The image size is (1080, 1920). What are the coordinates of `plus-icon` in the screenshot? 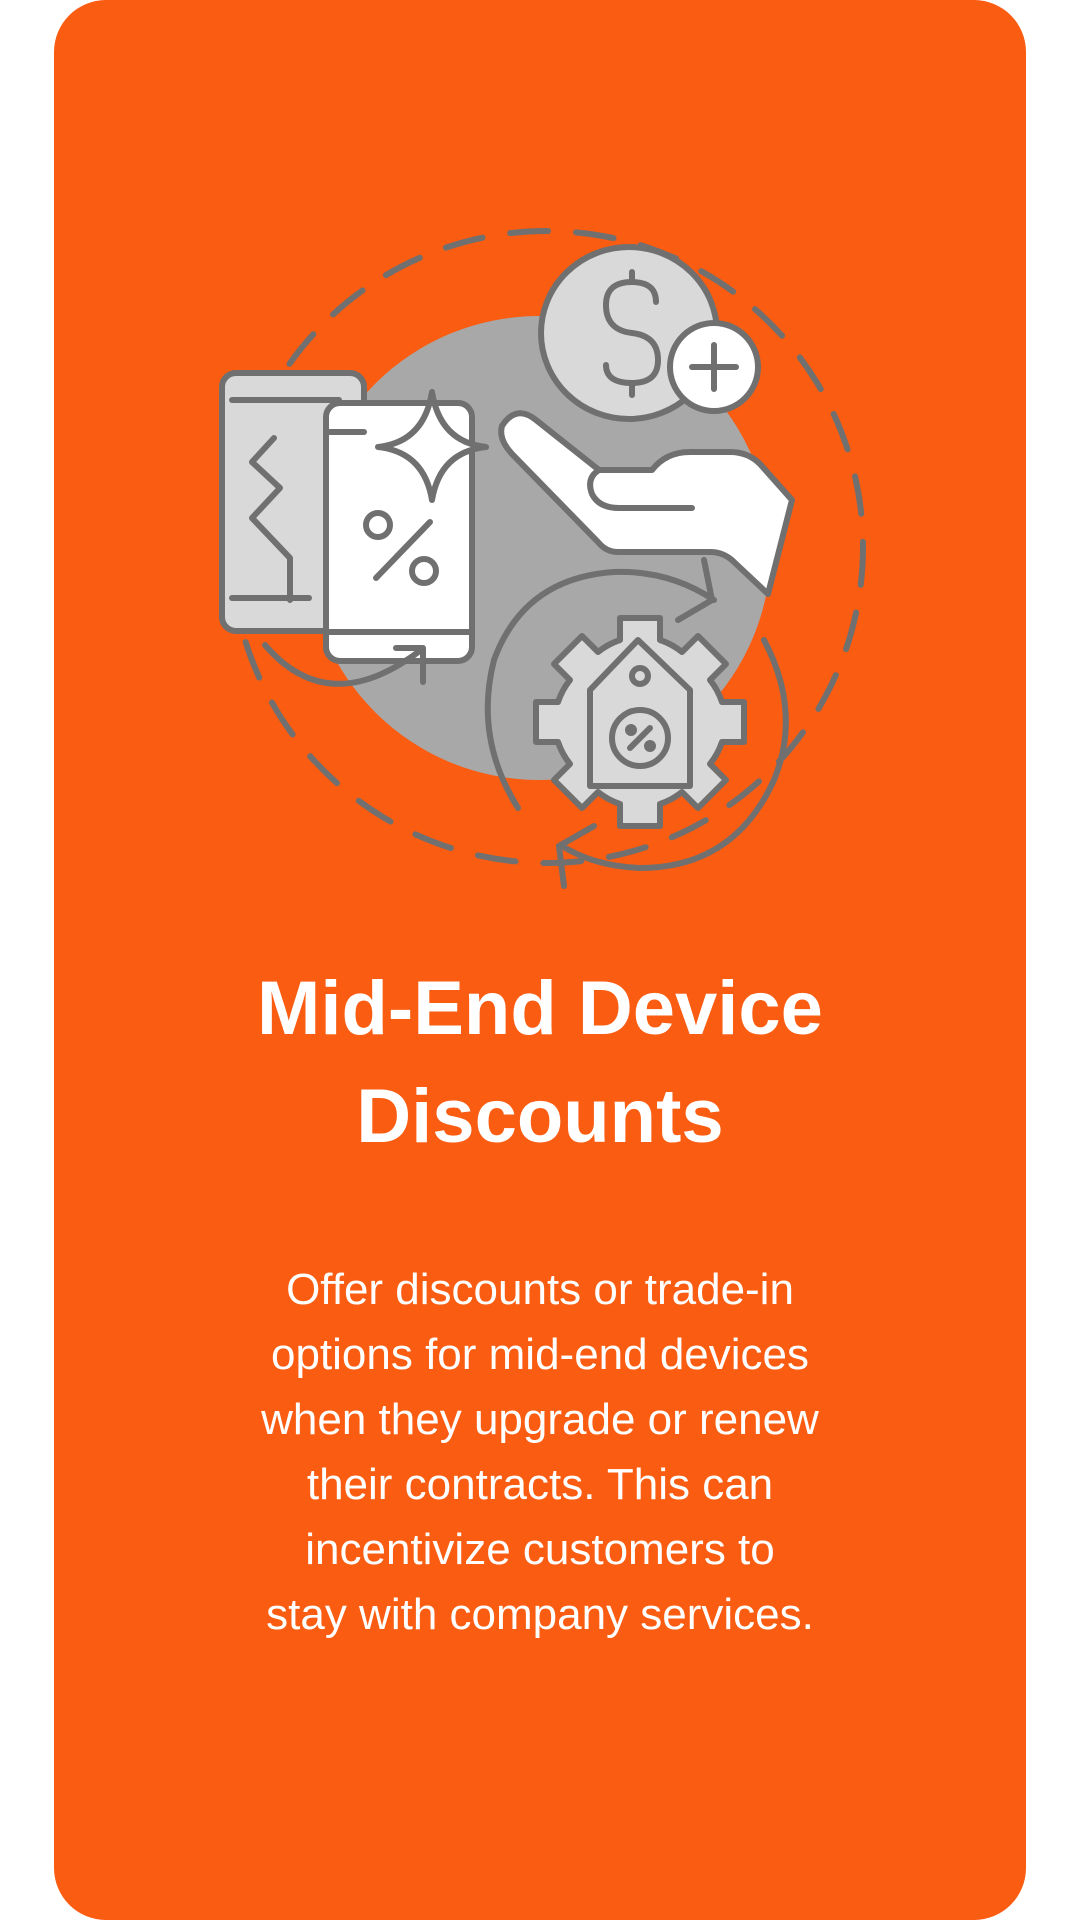 It's located at (714, 367).